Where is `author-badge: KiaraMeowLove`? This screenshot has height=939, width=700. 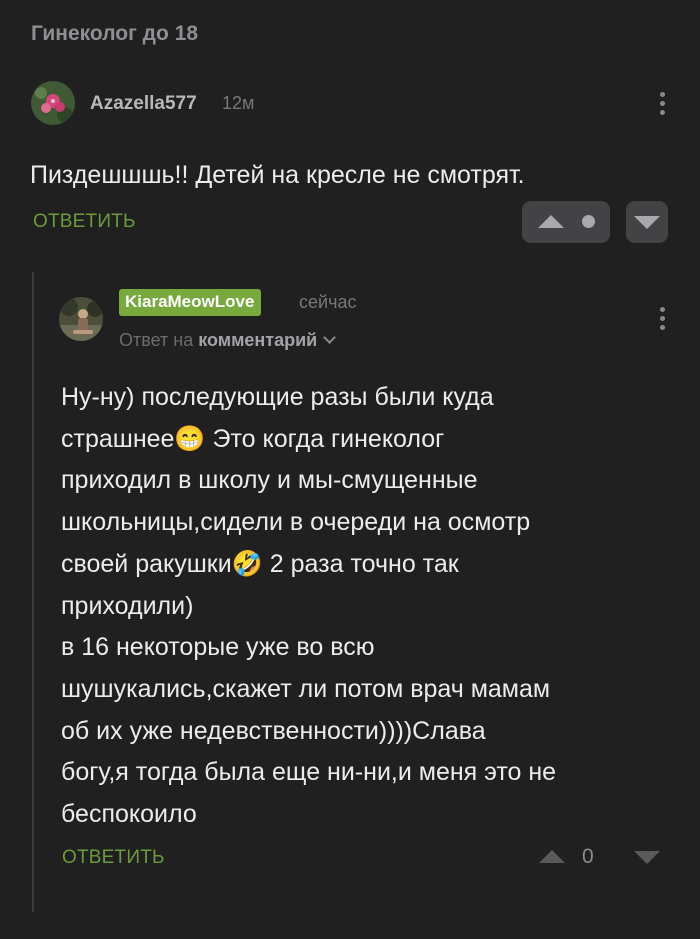 author-badge: KiaraMeowLove is located at coordinates (190, 302).